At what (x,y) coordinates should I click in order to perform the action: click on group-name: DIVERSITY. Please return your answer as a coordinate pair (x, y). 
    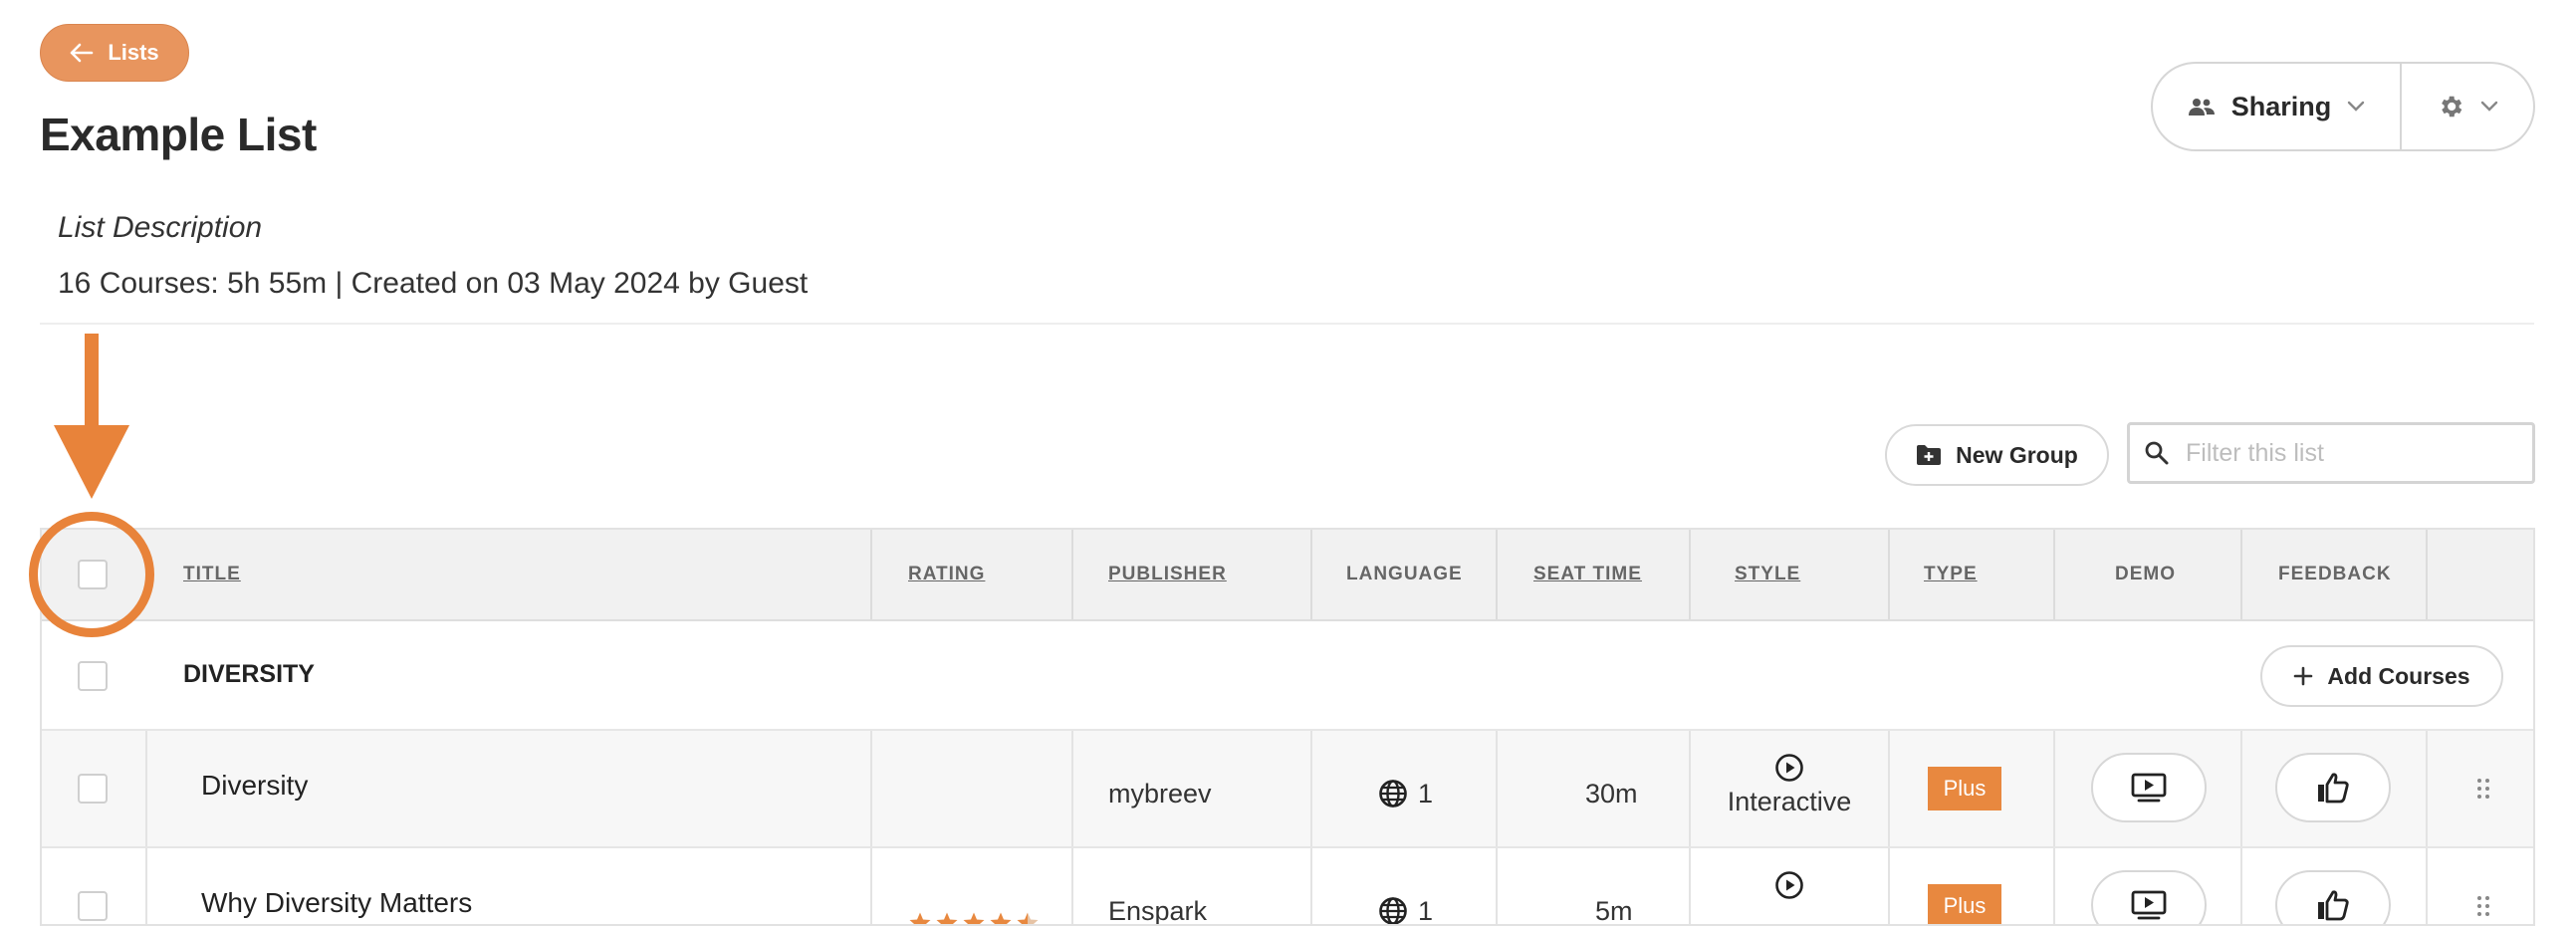
    Looking at the image, I should click on (249, 674).